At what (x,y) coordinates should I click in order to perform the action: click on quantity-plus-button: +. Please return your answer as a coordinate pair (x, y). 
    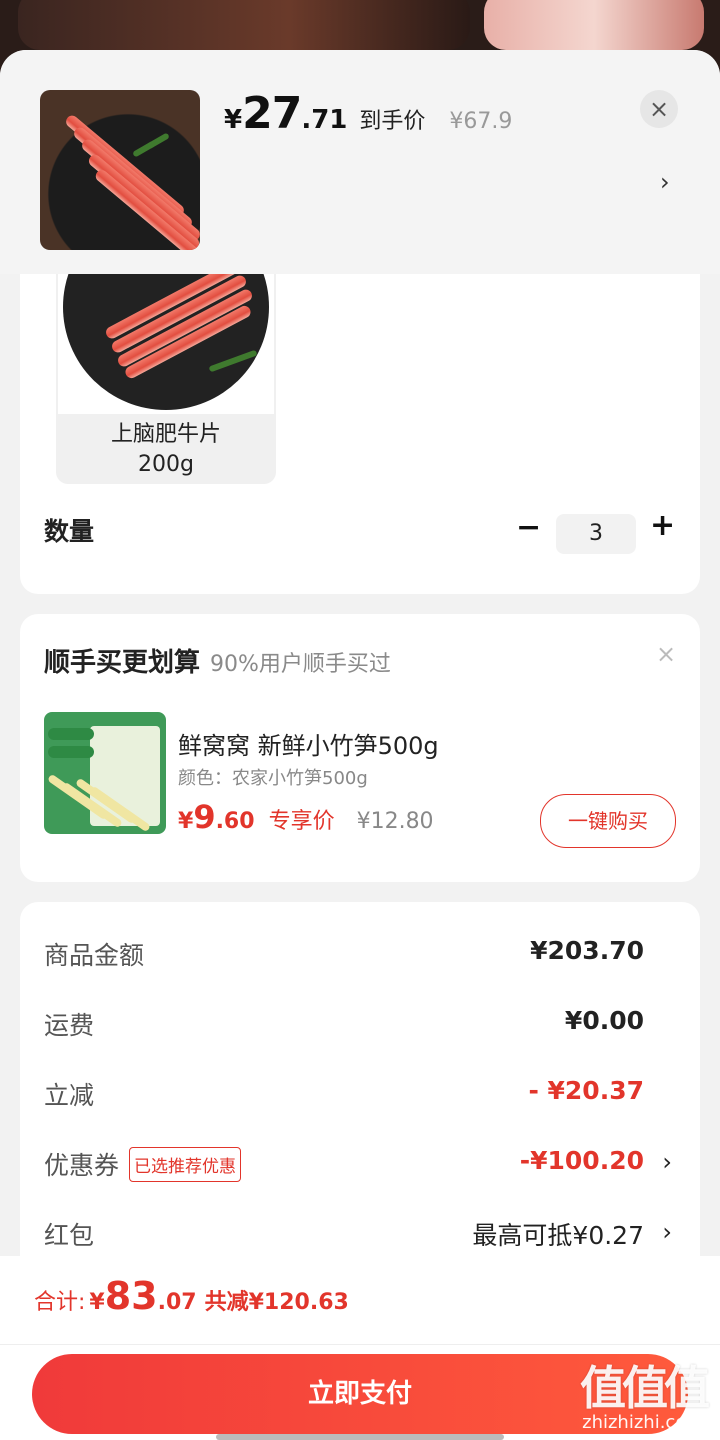
    Looking at the image, I should click on (662, 525).